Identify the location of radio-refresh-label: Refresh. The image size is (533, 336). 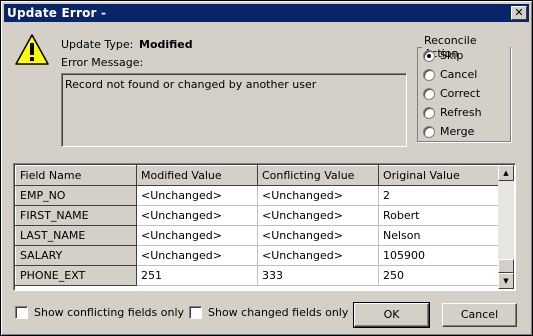
(461, 112).